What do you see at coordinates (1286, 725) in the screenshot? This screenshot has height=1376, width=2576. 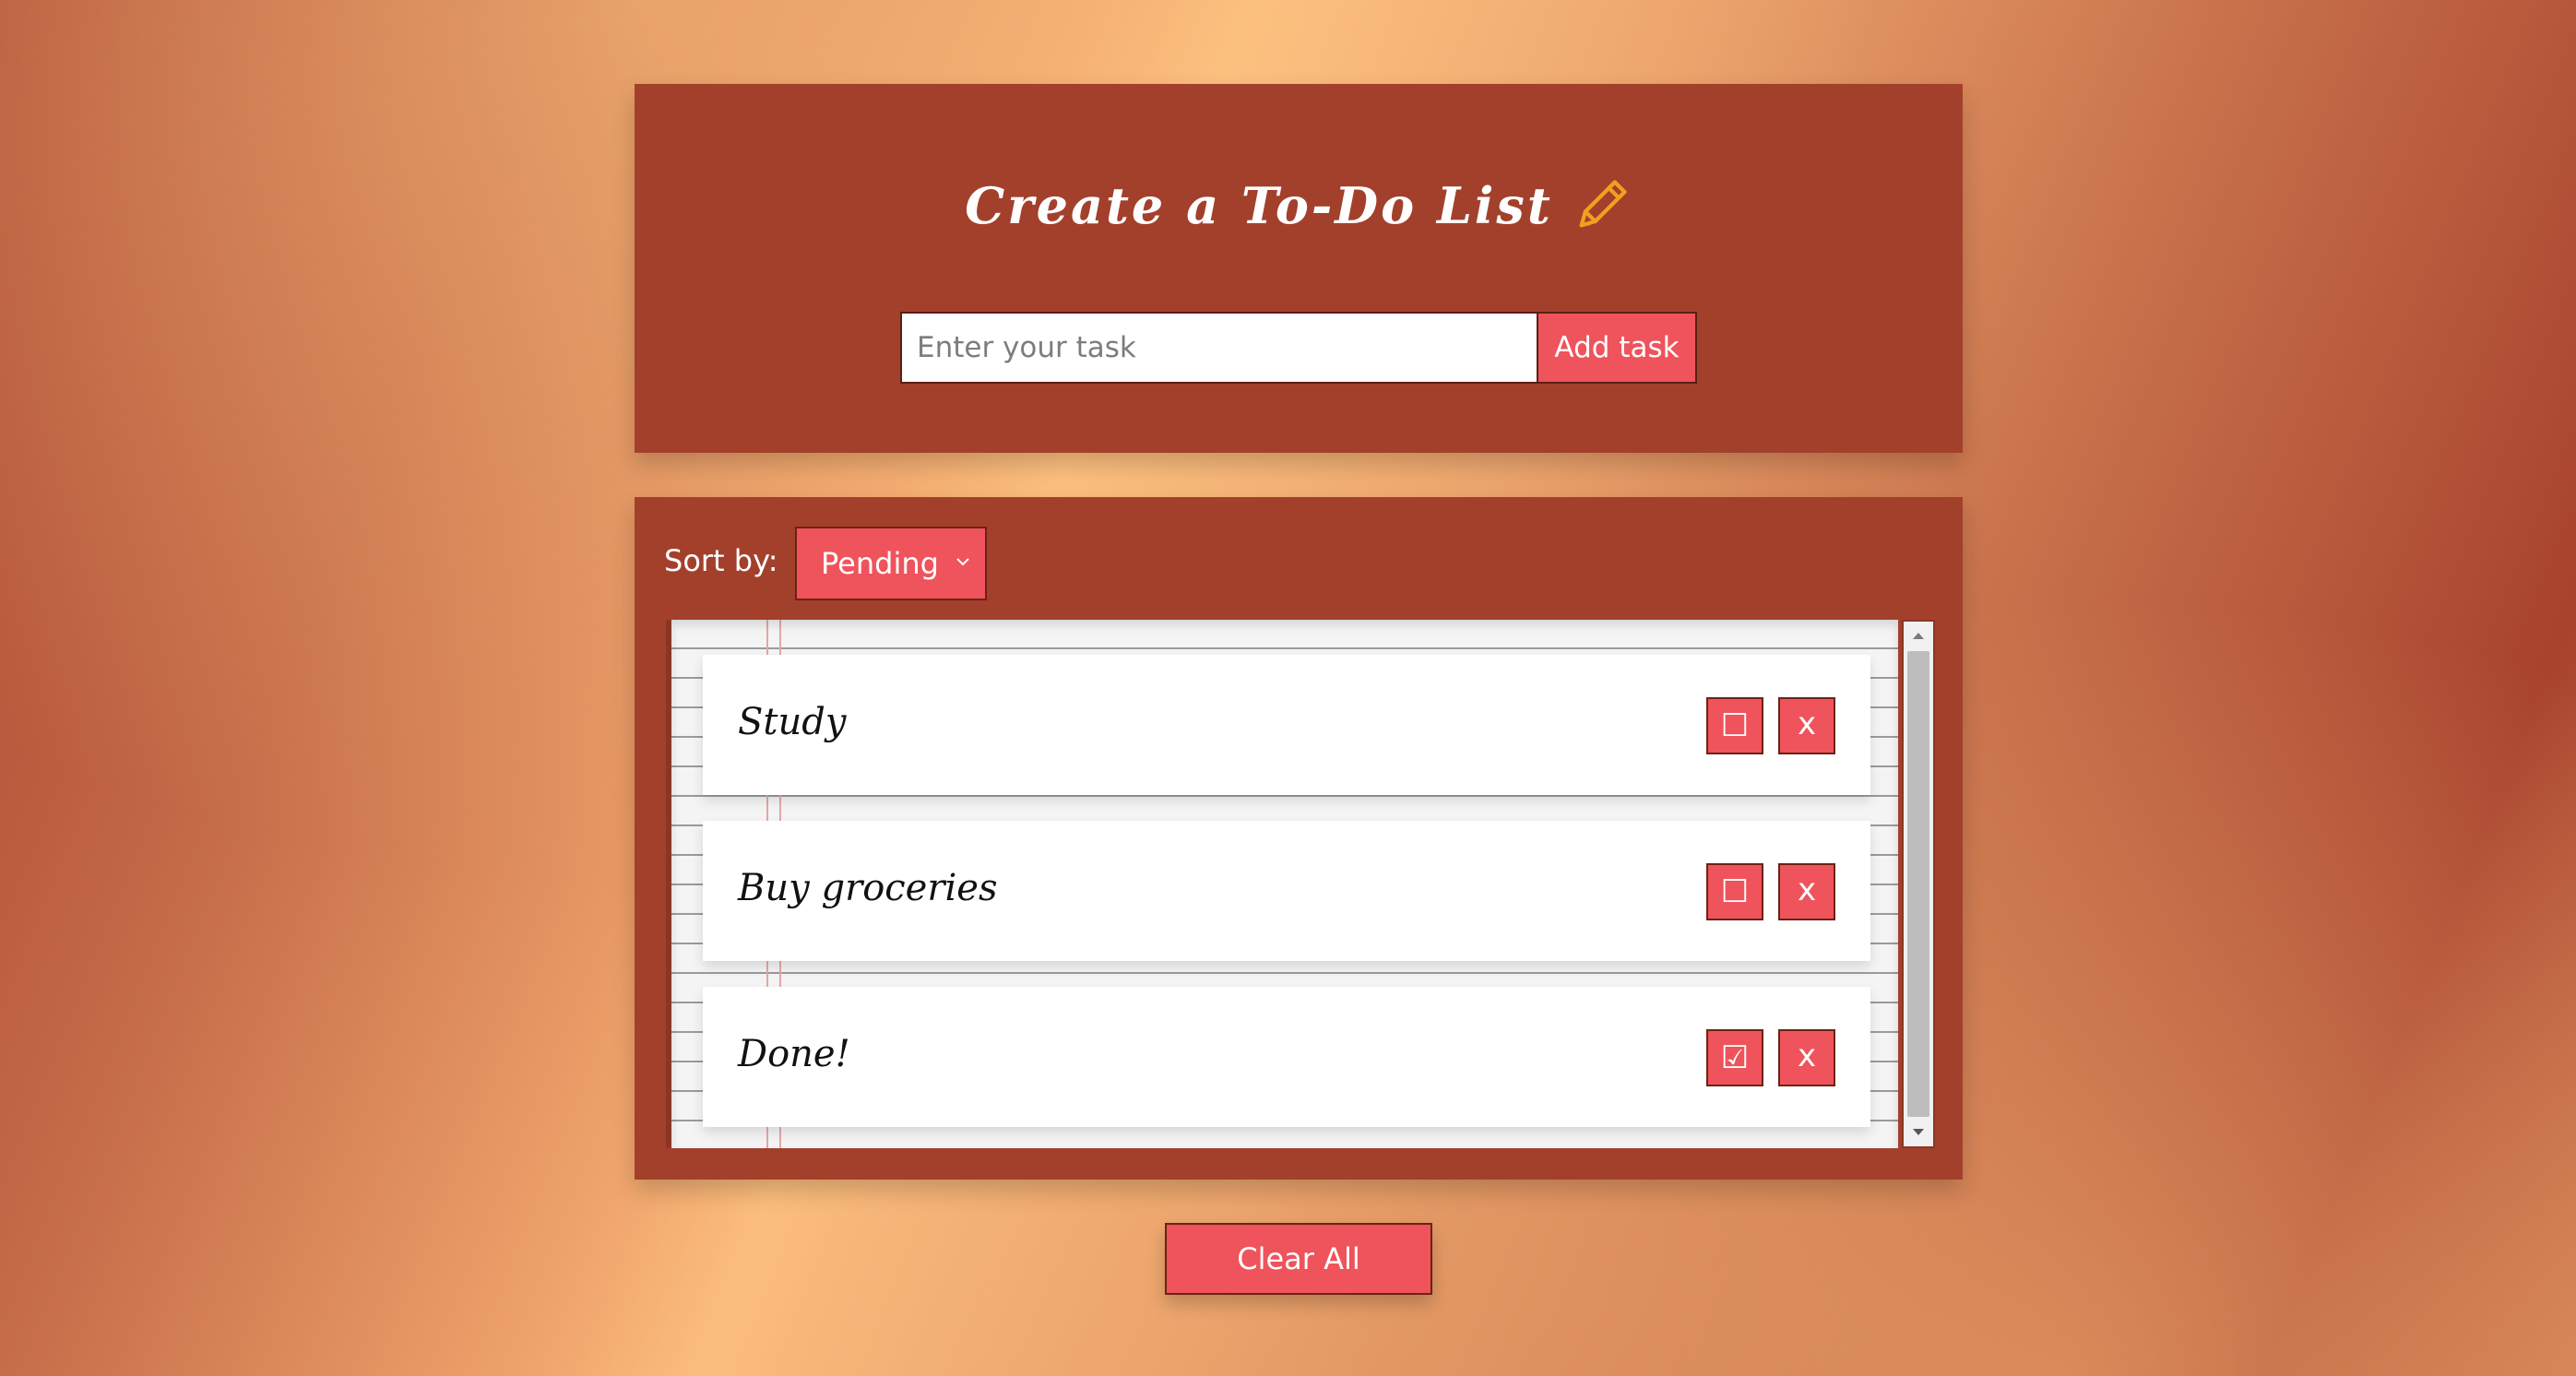 I see `task-card: Study ☐ x` at bounding box center [1286, 725].